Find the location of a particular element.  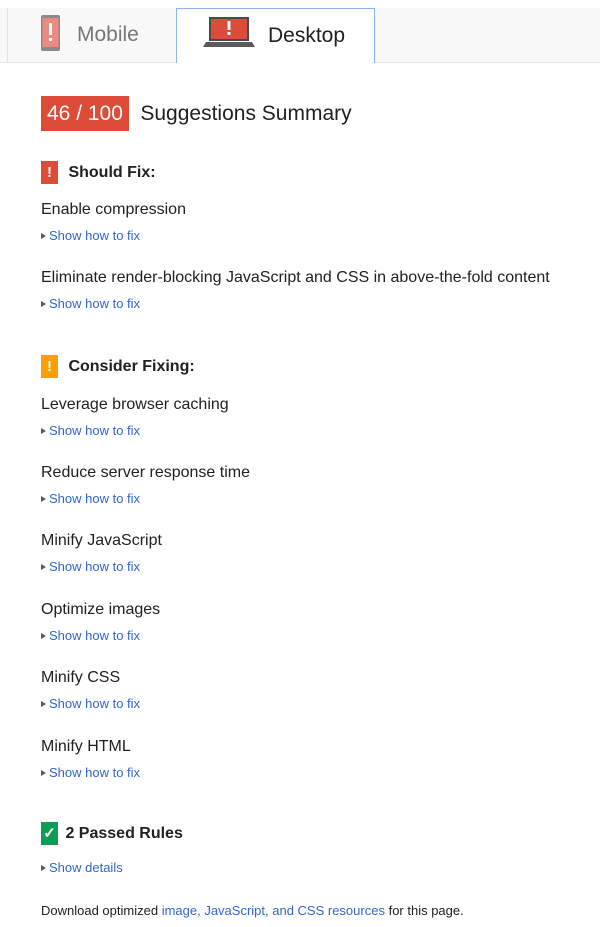

phone-warning-icon is located at coordinates (50, 33).